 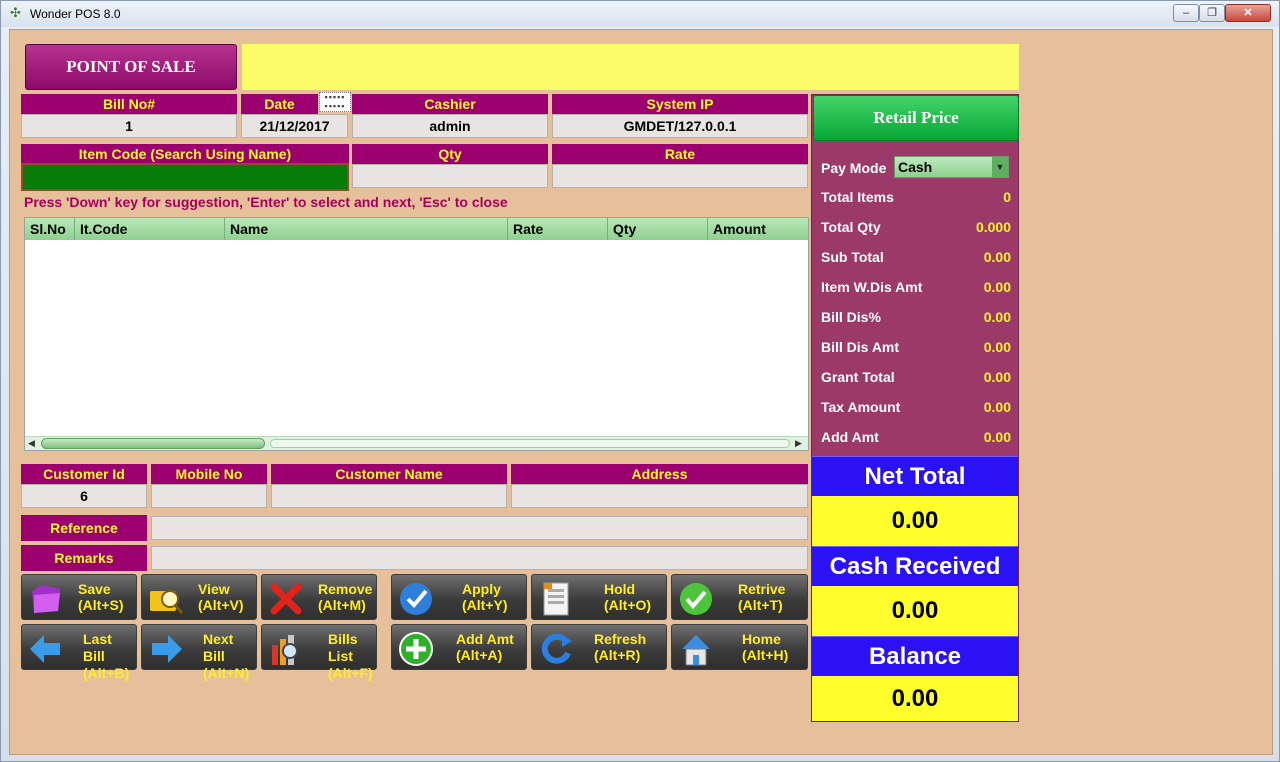 What do you see at coordinates (1186, 13) in the screenshot?
I see `minimize-button: –` at bounding box center [1186, 13].